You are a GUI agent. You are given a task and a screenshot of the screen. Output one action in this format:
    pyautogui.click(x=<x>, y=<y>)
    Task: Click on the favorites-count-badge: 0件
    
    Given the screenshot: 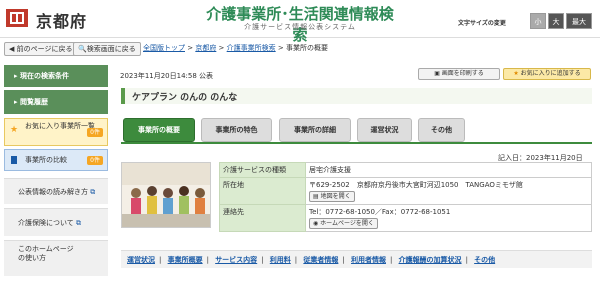 What is the action you would take?
    pyautogui.click(x=95, y=132)
    